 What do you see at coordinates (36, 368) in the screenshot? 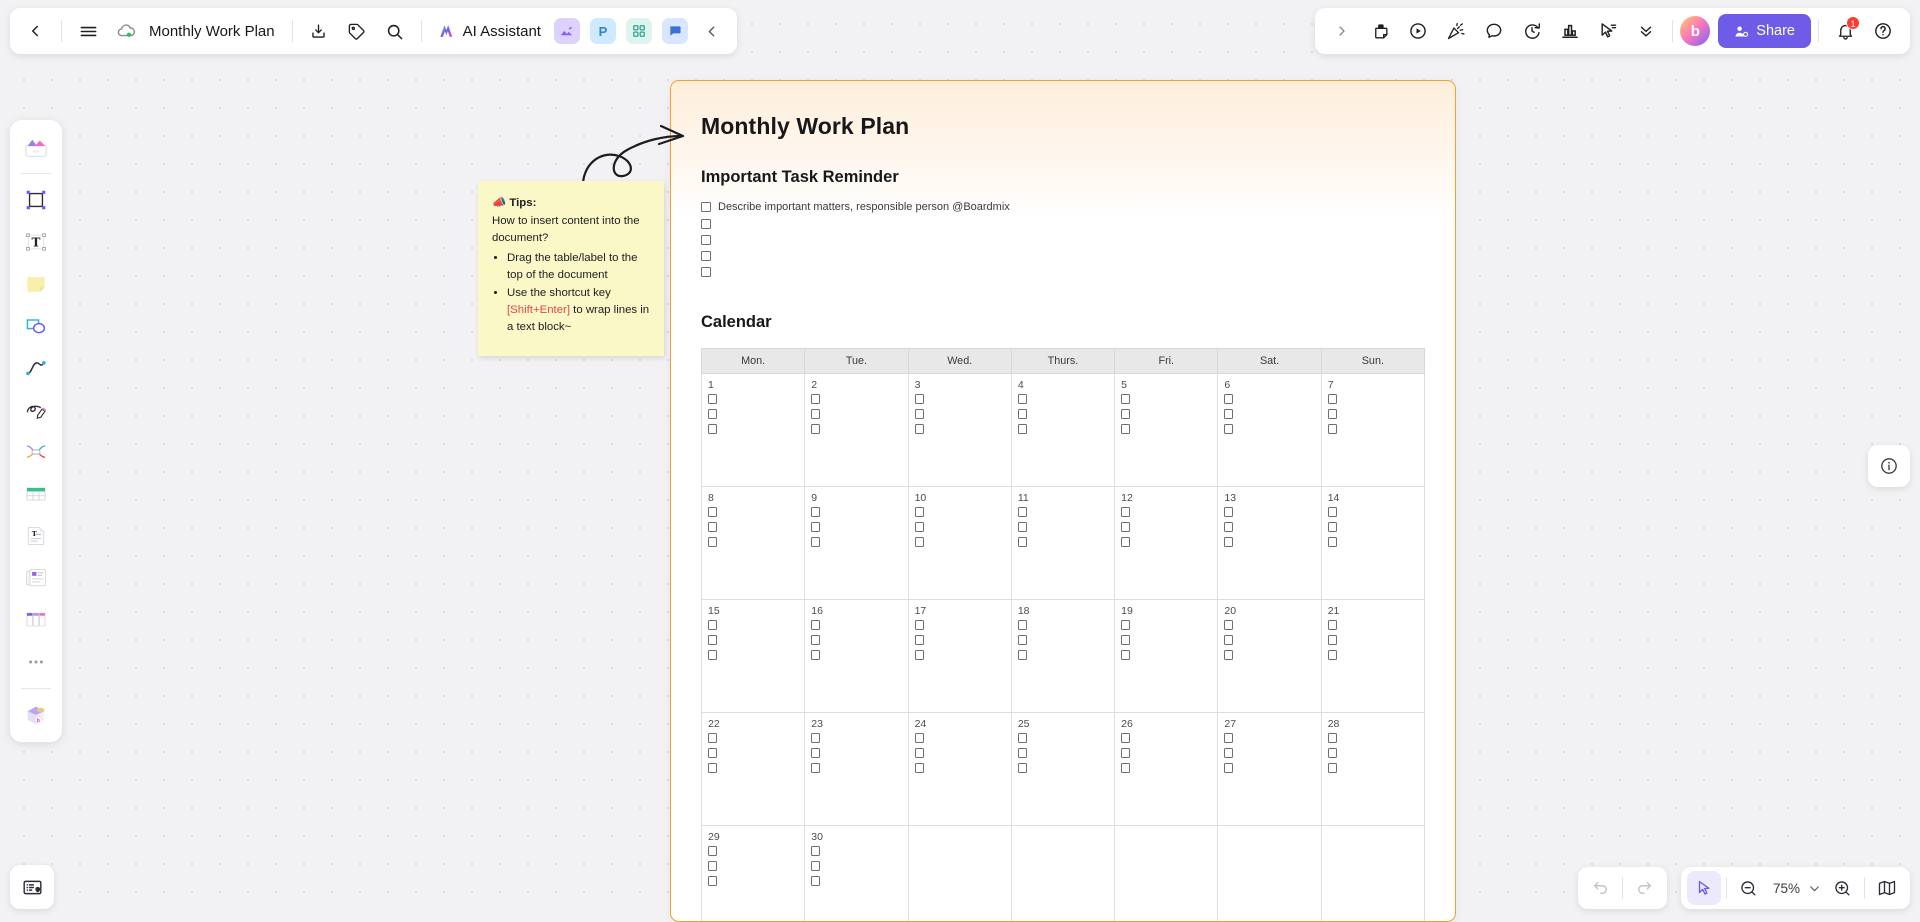
I see `connector-tool` at bounding box center [36, 368].